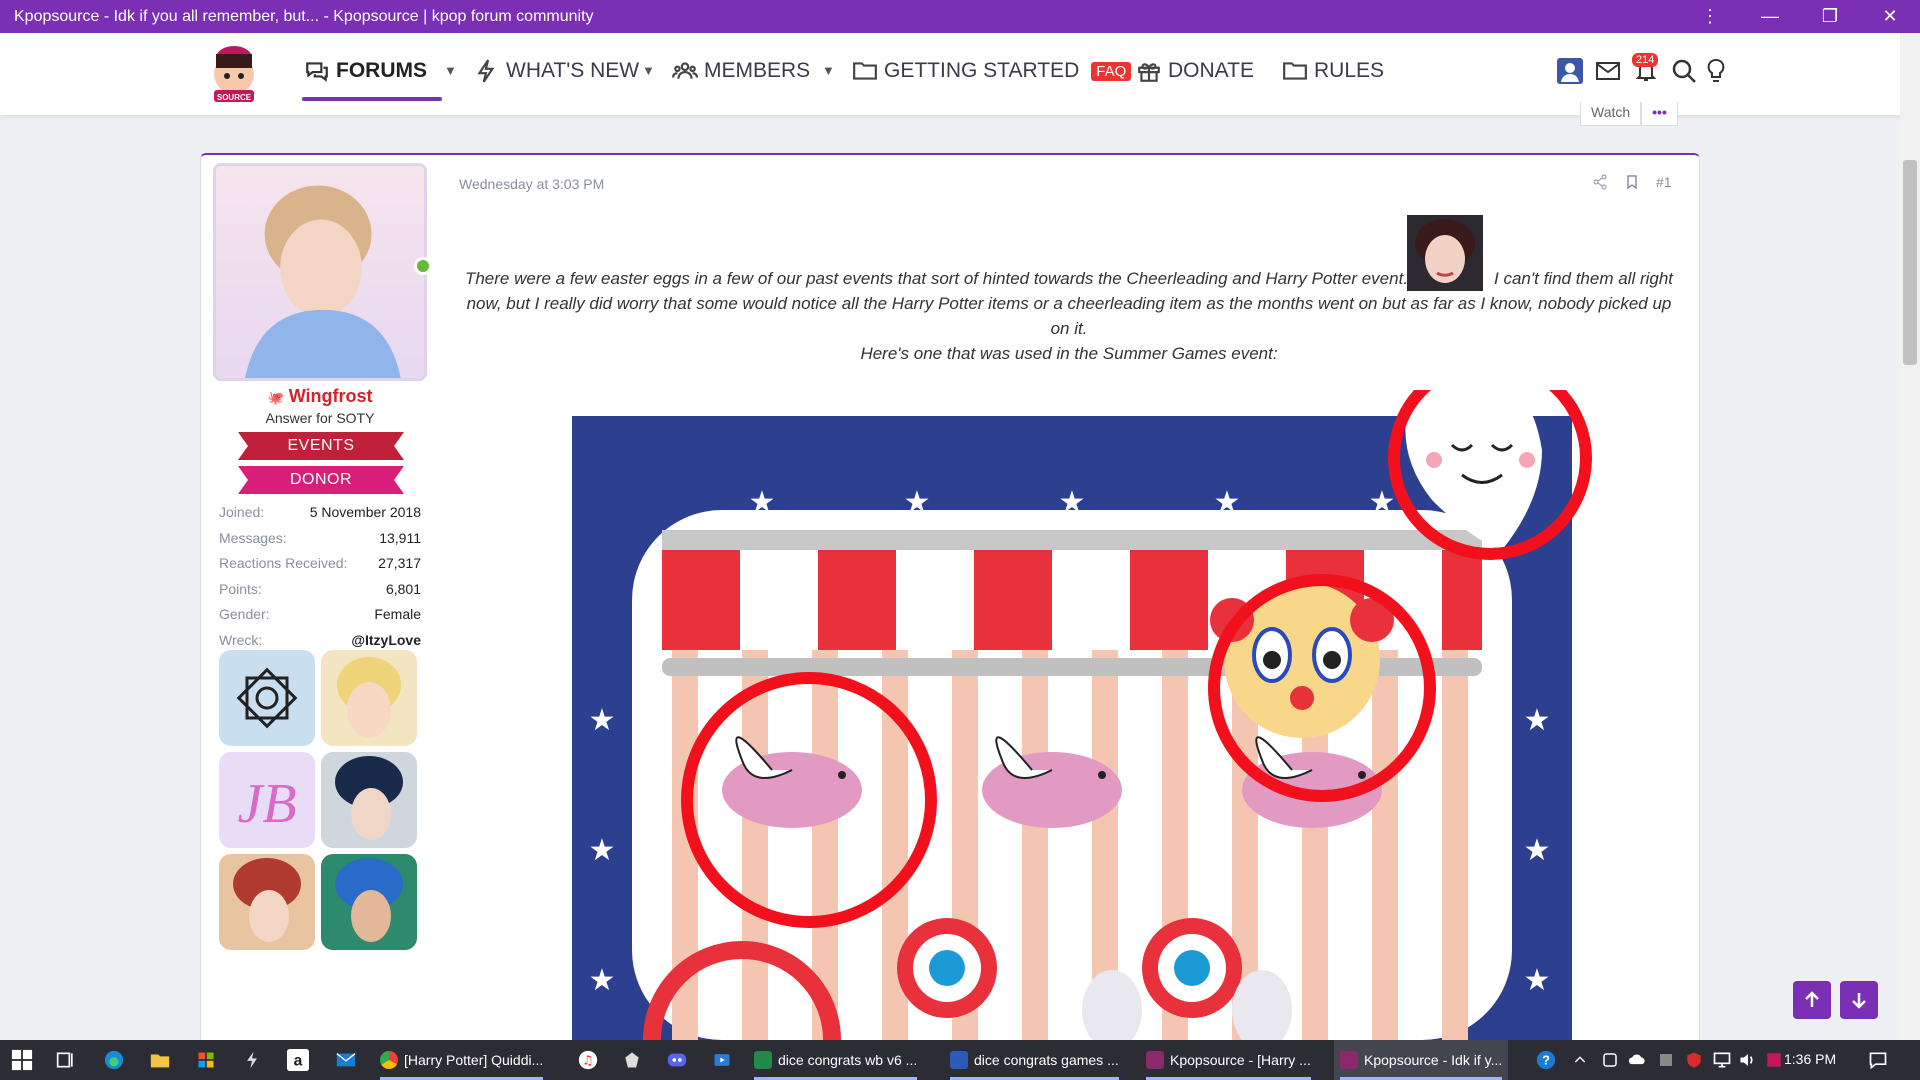 This screenshot has height=1080, width=1920. Describe the element at coordinates (1722, 1060) in the screenshot. I see `network-icon` at that location.